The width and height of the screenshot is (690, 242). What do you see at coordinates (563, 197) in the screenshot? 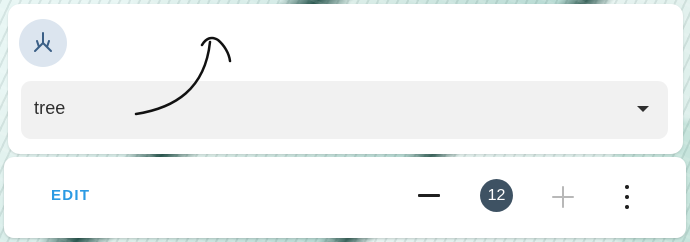
I see `plus-icon` at bounding box center [563, 197].